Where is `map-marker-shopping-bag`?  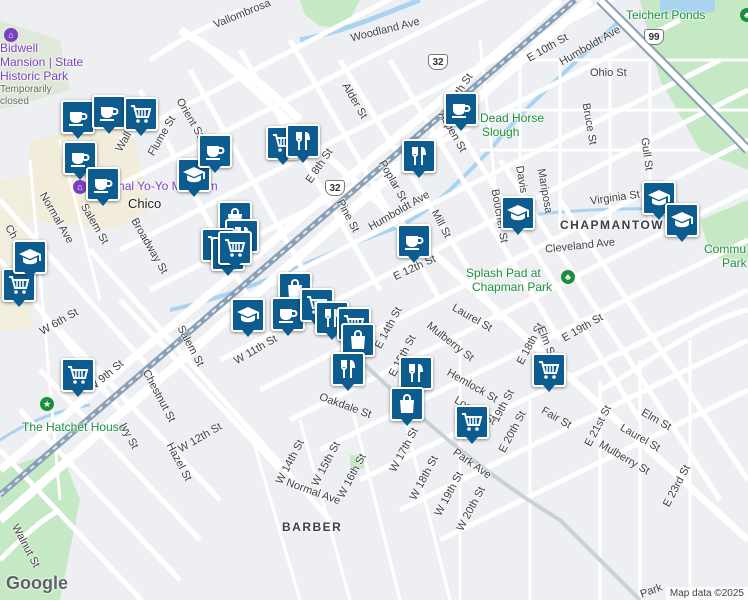 map-marker-shopping-bag is located at coordinates (407, 406).